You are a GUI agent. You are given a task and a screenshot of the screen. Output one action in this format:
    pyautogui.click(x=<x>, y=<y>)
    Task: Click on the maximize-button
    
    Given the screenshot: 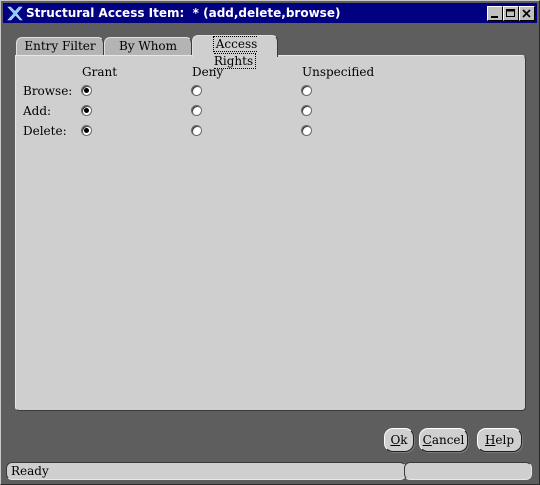 What is the action you would take?
    pyautogui.click(x=511, y=13)
    